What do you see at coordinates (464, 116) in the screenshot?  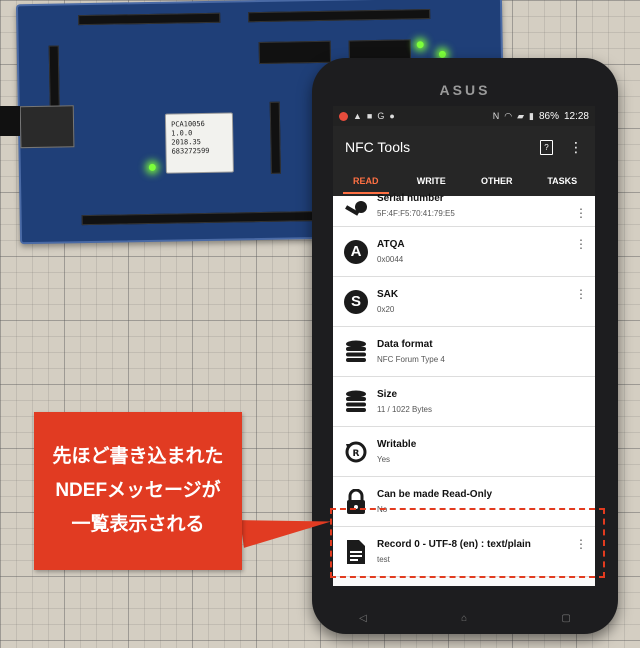 I see `status-bar: ▲ ■ G ● N ◠ ▰ ▮ 86% 12:28` at bounding box center [464, 116].